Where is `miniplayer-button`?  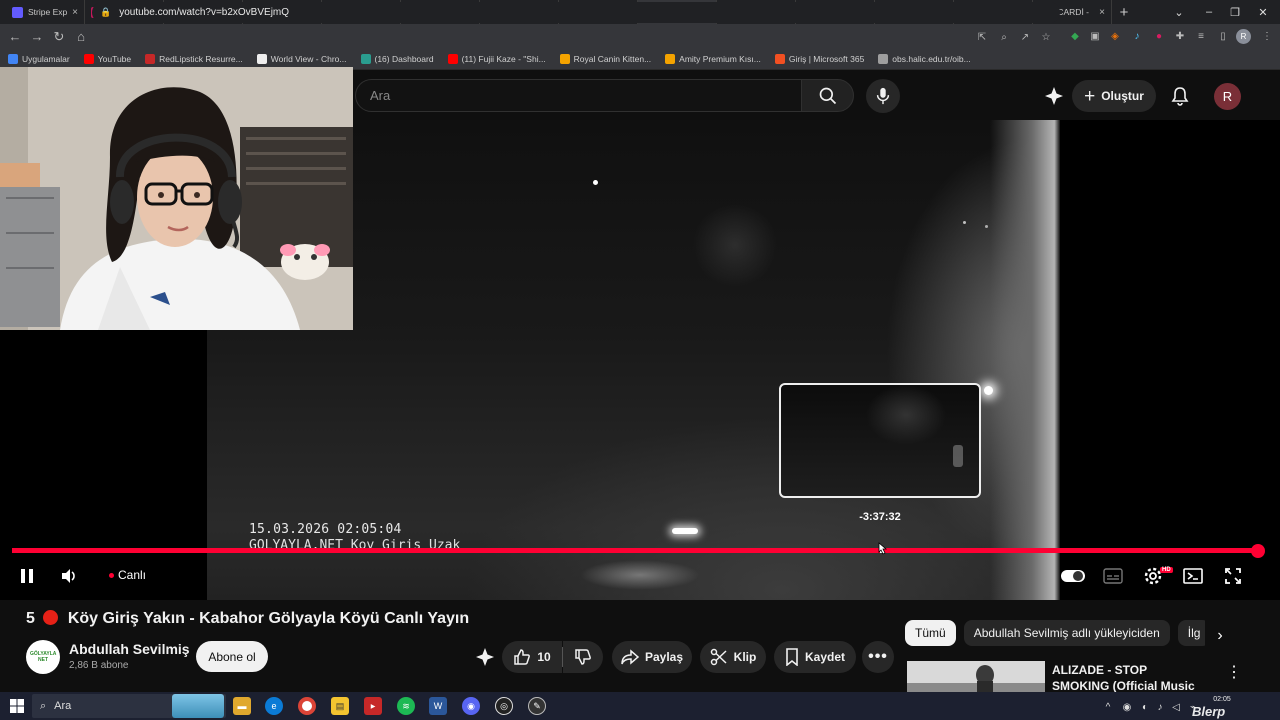
miniplayer-button is located at coordinates (1193, 576).